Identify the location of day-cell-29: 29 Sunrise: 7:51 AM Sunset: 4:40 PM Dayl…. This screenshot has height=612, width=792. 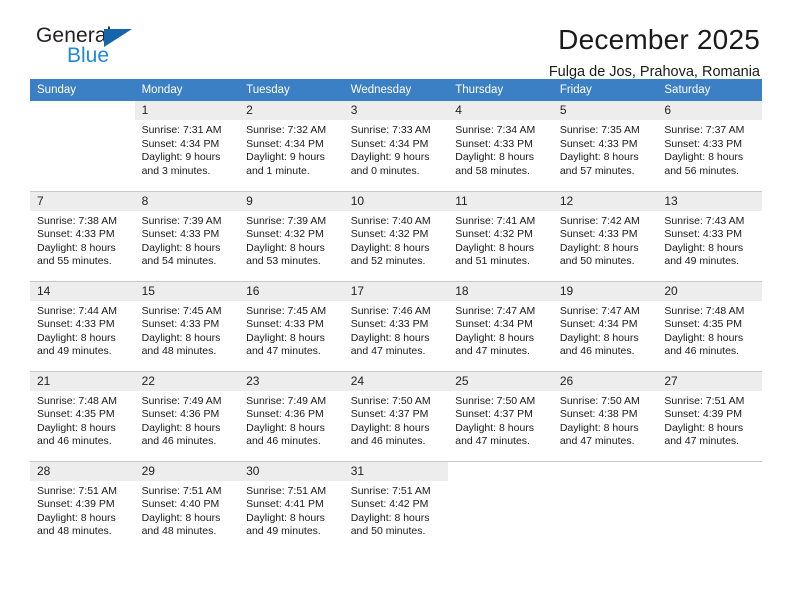
(187, 505).